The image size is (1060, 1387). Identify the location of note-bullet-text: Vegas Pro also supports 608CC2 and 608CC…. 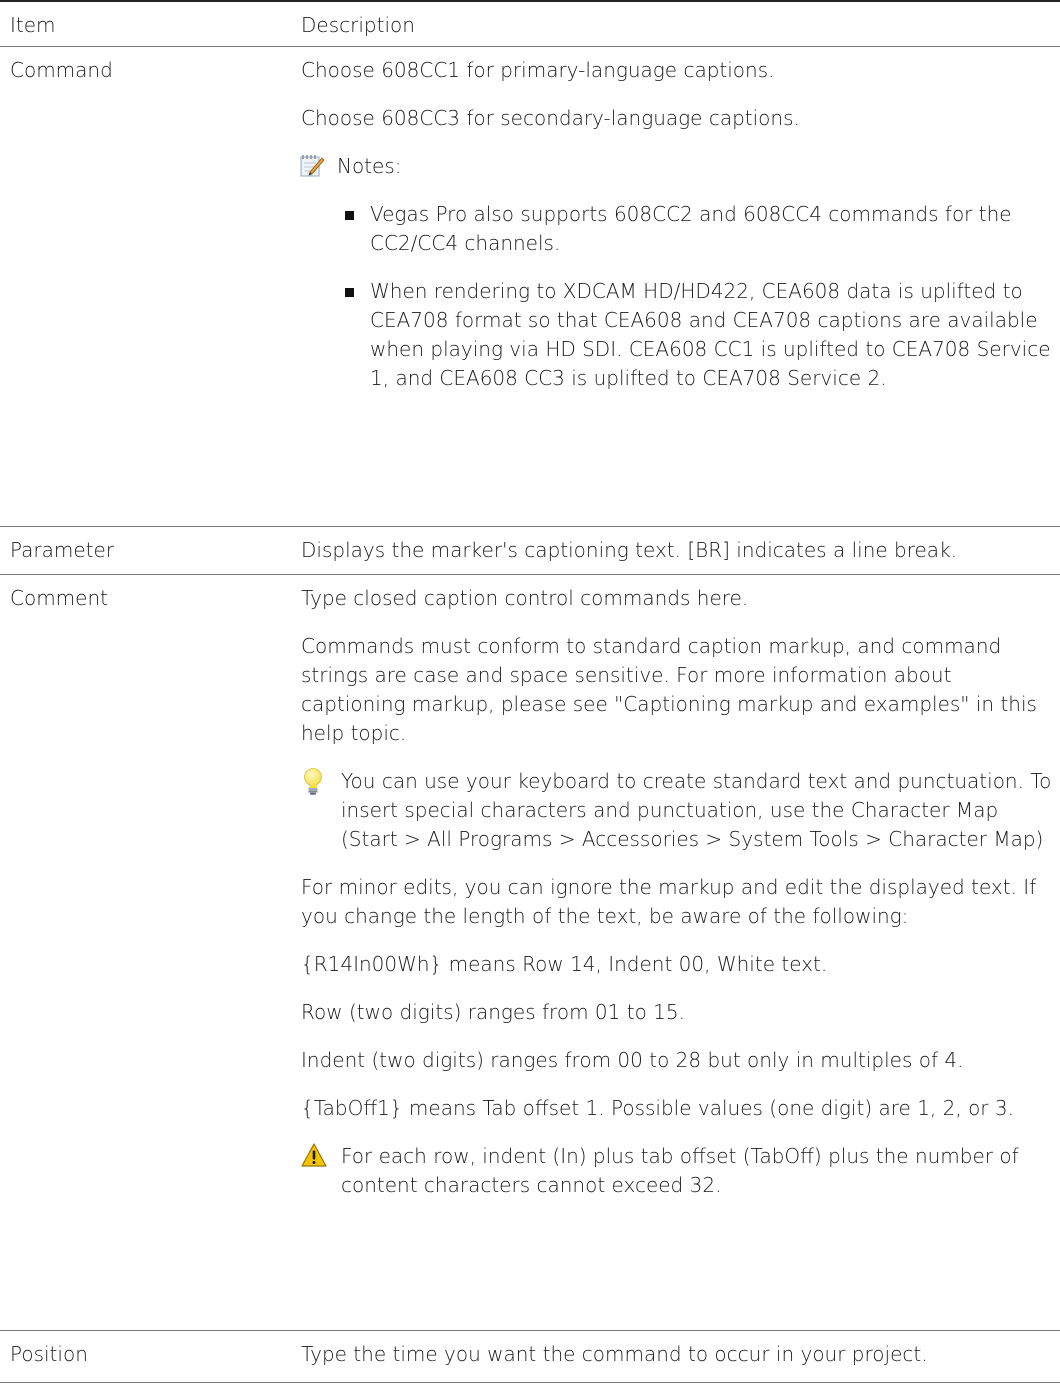
(691, 228).